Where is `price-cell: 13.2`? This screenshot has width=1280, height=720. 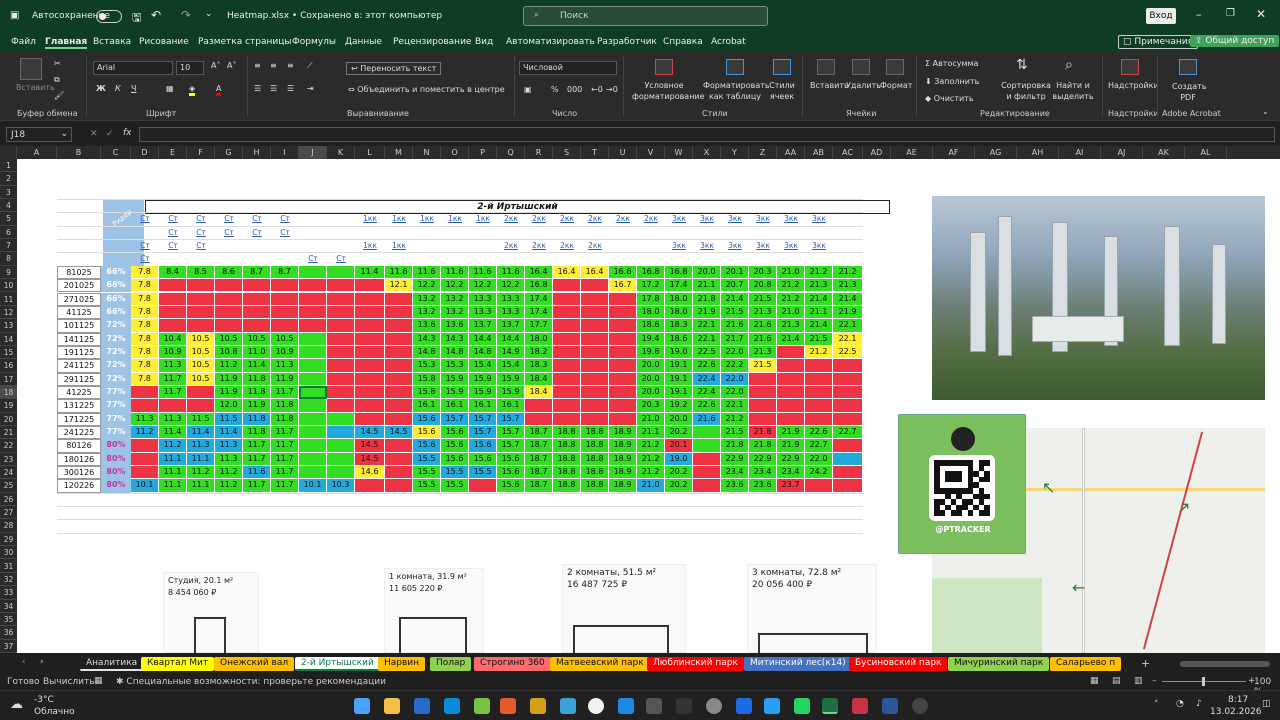
price-cell: 13.2 is located at coordinates (455, 299).